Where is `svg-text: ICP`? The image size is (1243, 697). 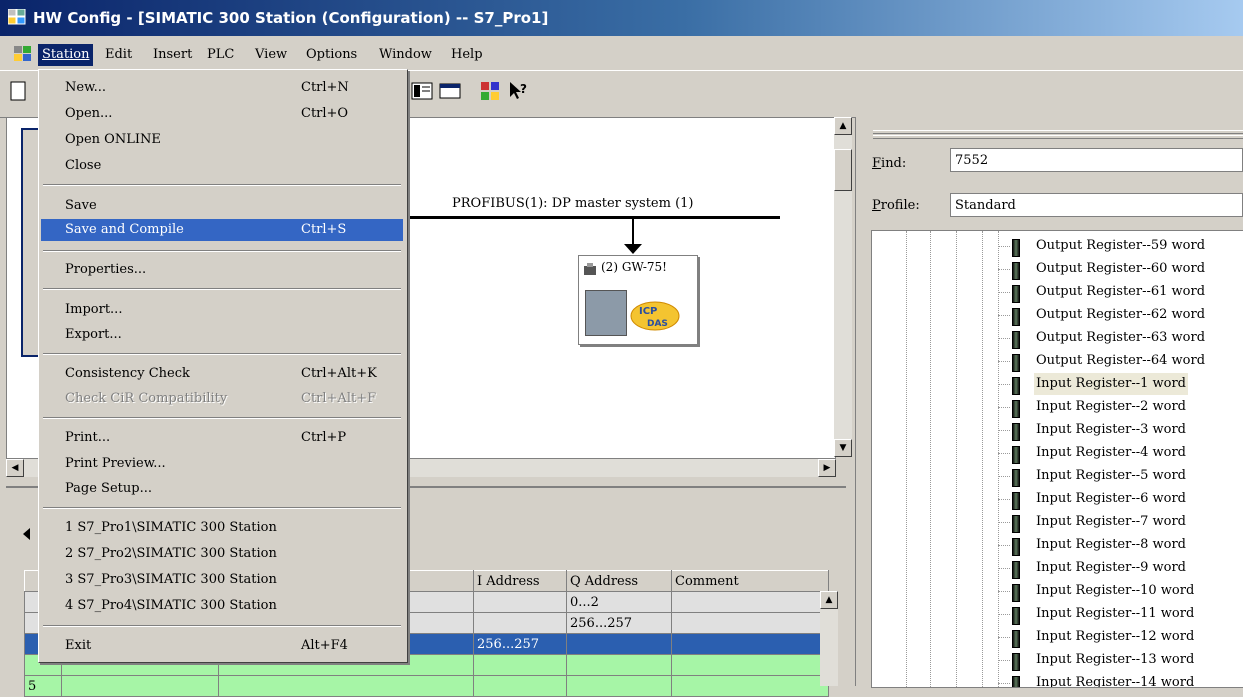
svg-text: ICP is located at coordinates (648, 311).